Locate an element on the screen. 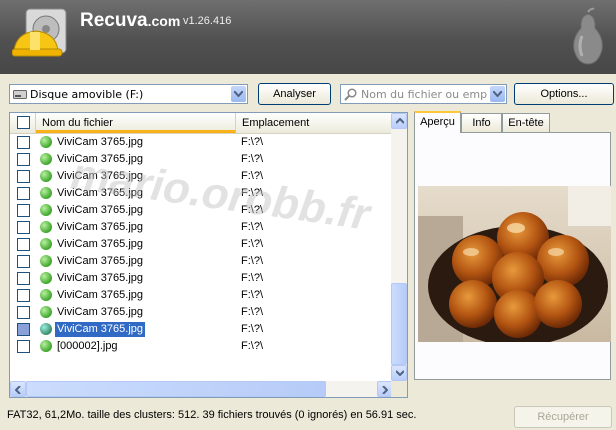 This screenshot has width=616, height=430. scroll-corner is located at coordinates (399, 389).